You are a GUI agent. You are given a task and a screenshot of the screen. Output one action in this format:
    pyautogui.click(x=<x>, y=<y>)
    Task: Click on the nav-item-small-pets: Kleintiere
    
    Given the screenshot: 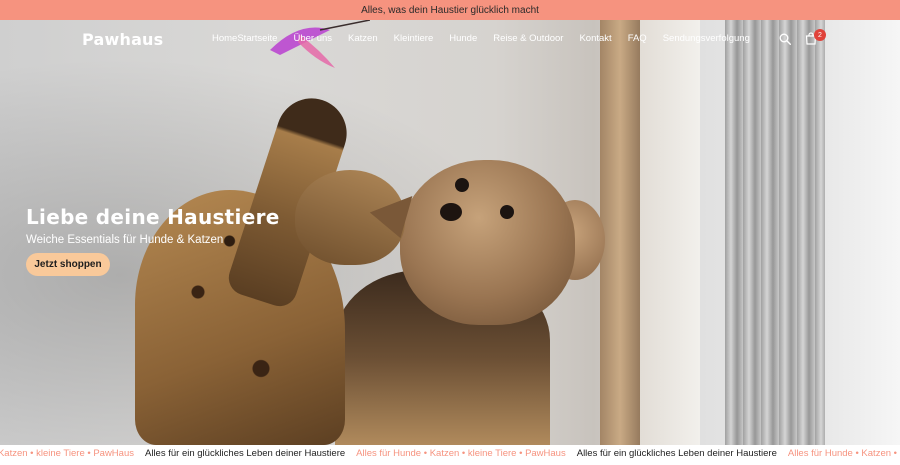 What is the action you would take?
    pyautogui.click(x=414, y=38)
    